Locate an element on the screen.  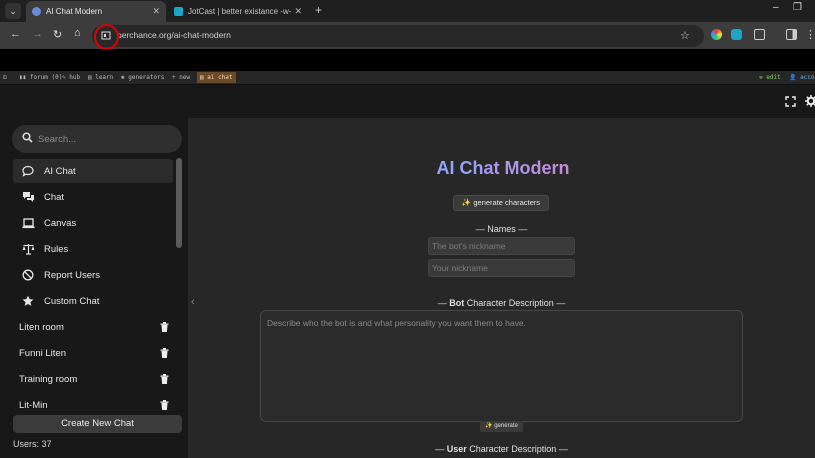
side-panel-icon is located at coordinates (791, 34).